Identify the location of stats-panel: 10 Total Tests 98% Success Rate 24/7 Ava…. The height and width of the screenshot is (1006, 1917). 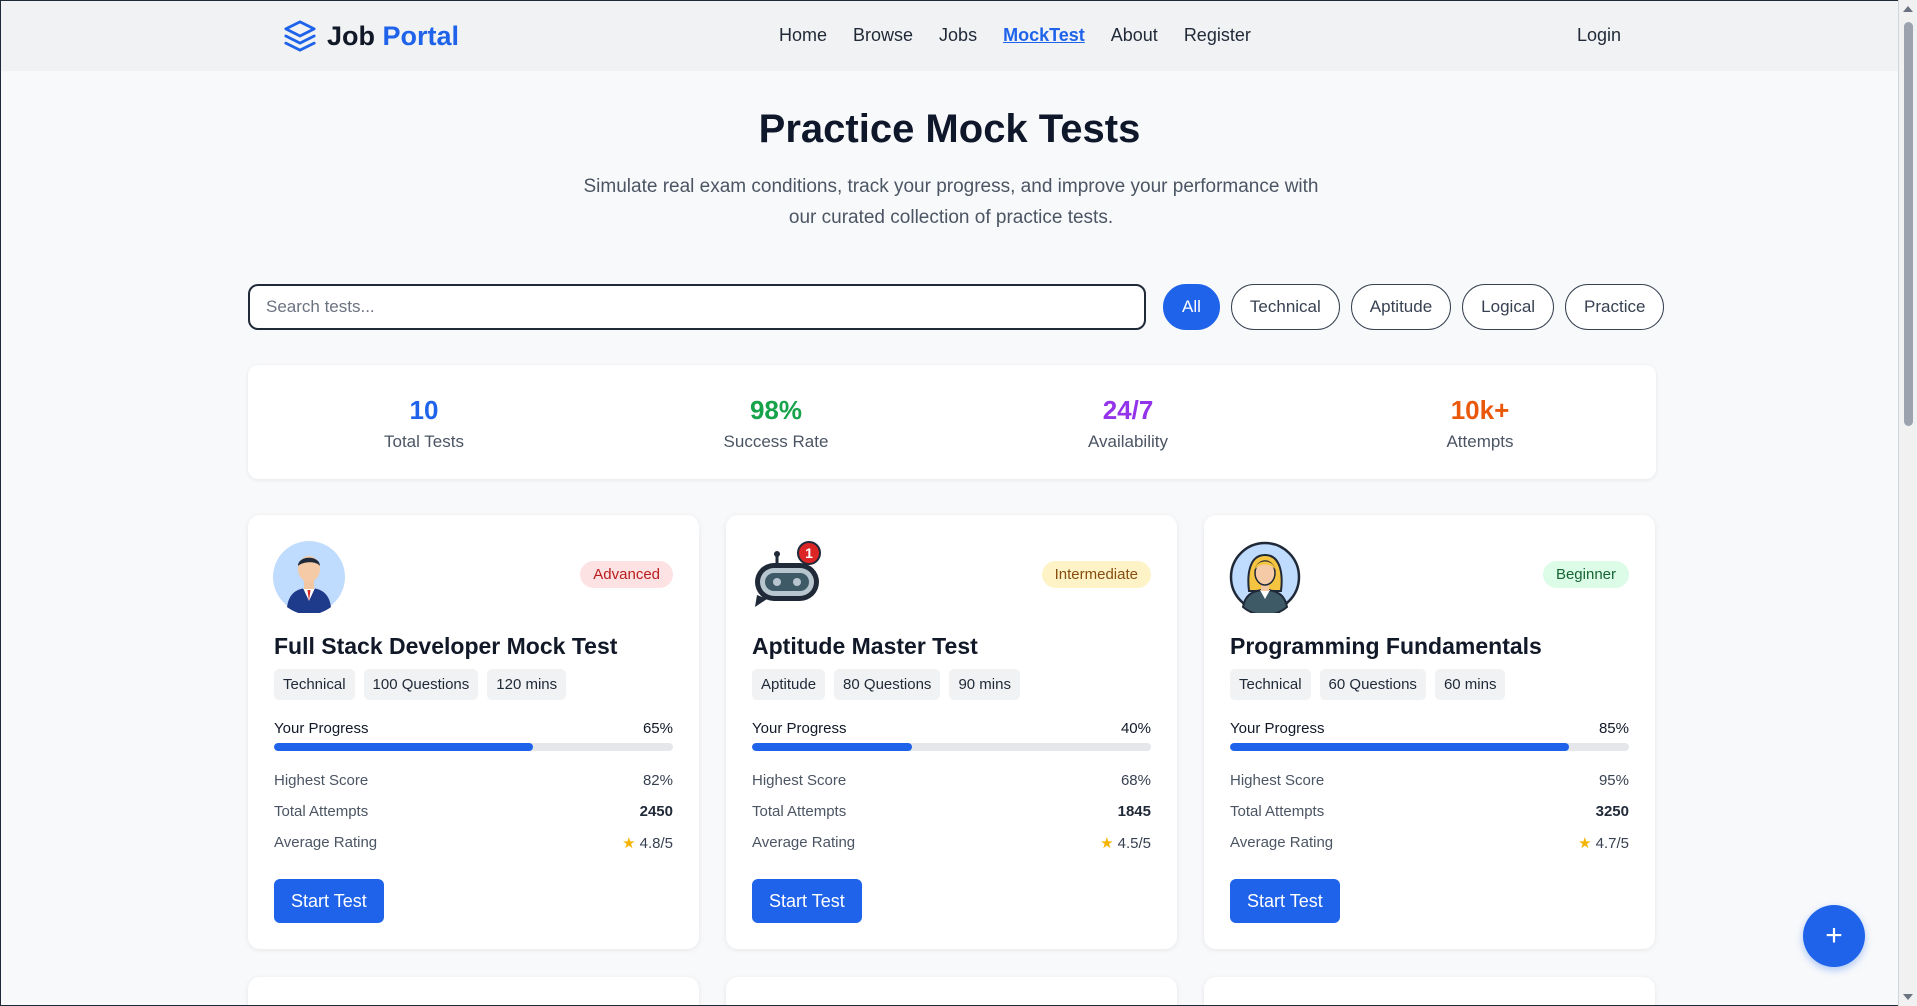
(952, 422).